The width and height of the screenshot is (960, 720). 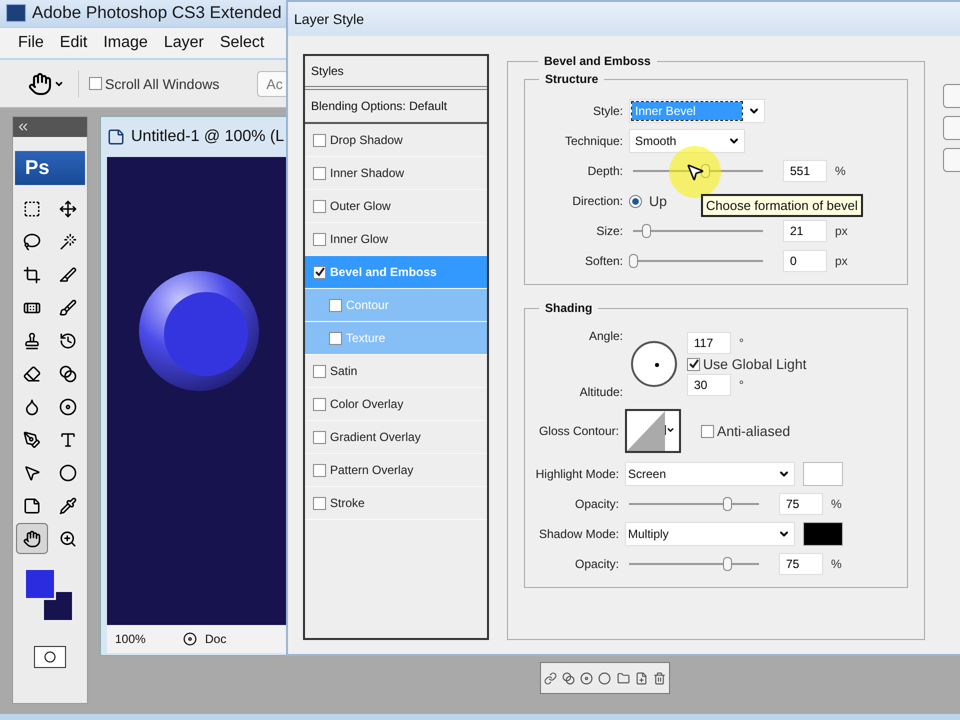 What do you see at coordinates (710, 474) in the screenshot?
I see `dropdown: Screen` at bounding box center [710, 474].